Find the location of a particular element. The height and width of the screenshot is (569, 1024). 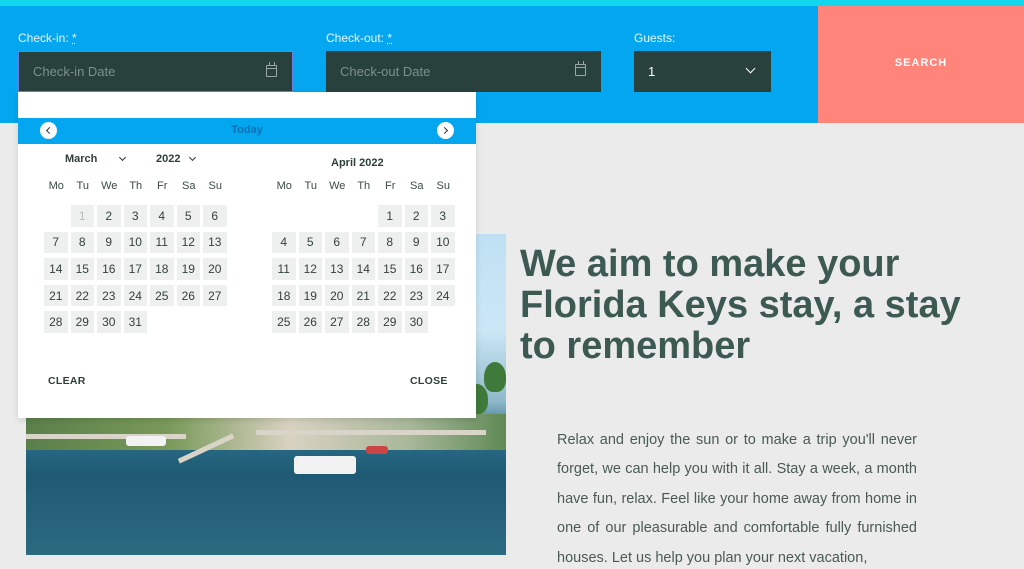

weekday-label: Tu is located at coordinates (310, 186).